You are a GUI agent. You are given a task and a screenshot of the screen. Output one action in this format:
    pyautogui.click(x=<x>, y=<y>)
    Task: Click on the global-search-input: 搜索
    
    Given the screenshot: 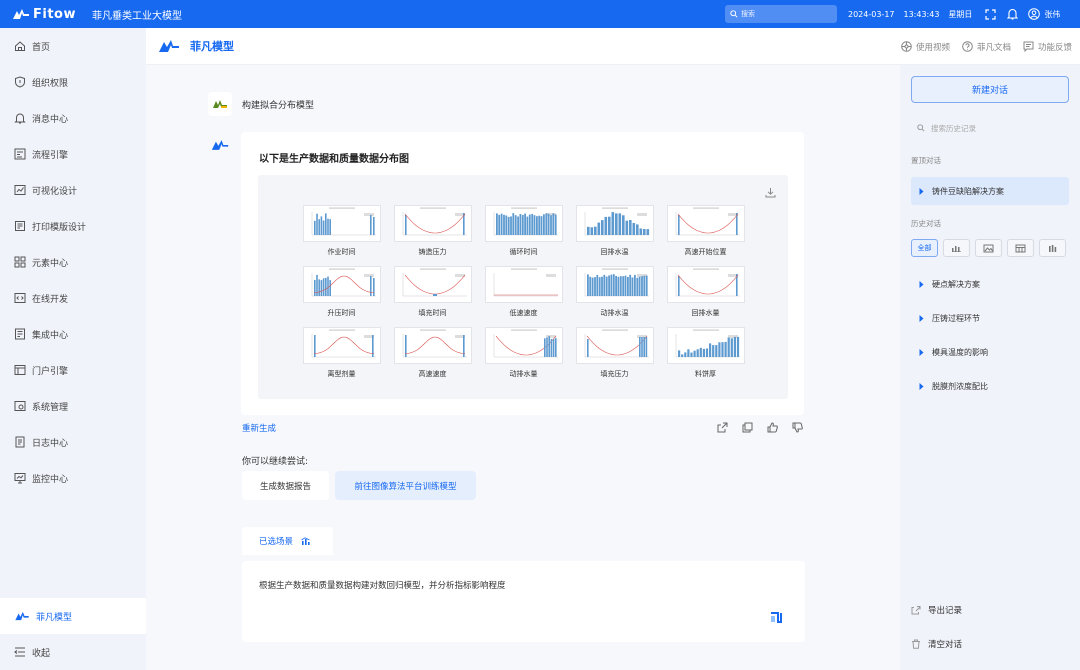 What is the action you would take?
    pyautogui.click(x=781, y=14)
    